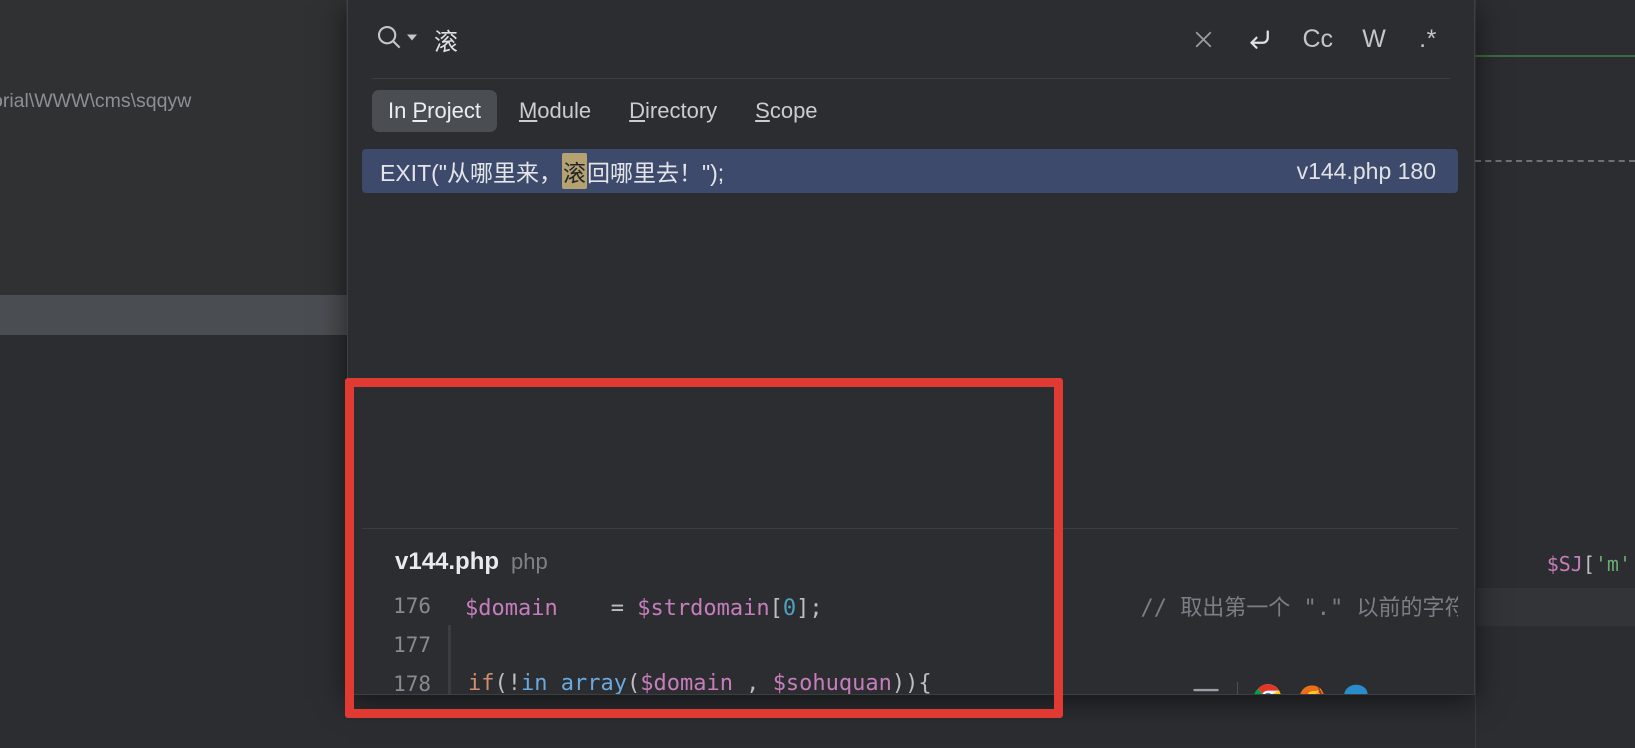  What do you see at coordinates (449, 644) in the screenshot?
I see `gutter-divider` at bounding box center [449, 644].